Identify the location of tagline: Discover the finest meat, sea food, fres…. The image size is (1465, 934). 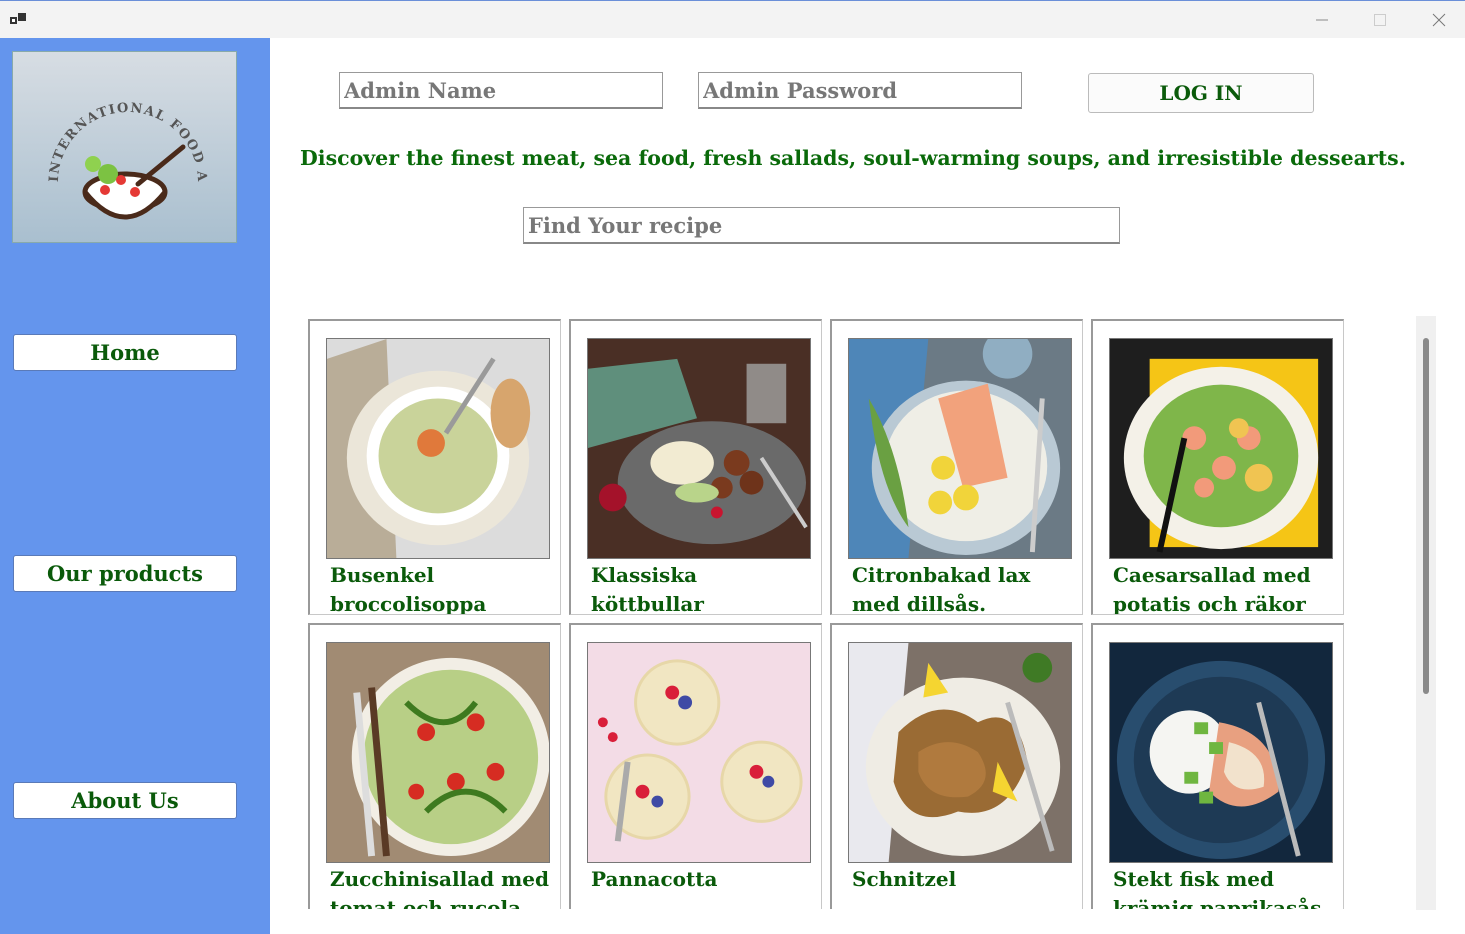
(853, 158).